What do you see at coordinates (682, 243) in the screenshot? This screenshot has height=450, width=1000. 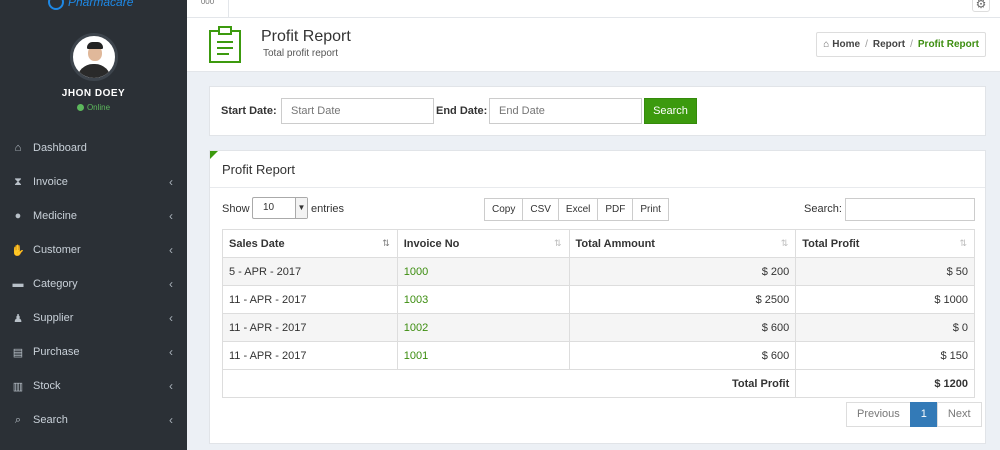 I see `column-header-total-amount: Total Ammount ⇅` at bounding box center [682, 243].